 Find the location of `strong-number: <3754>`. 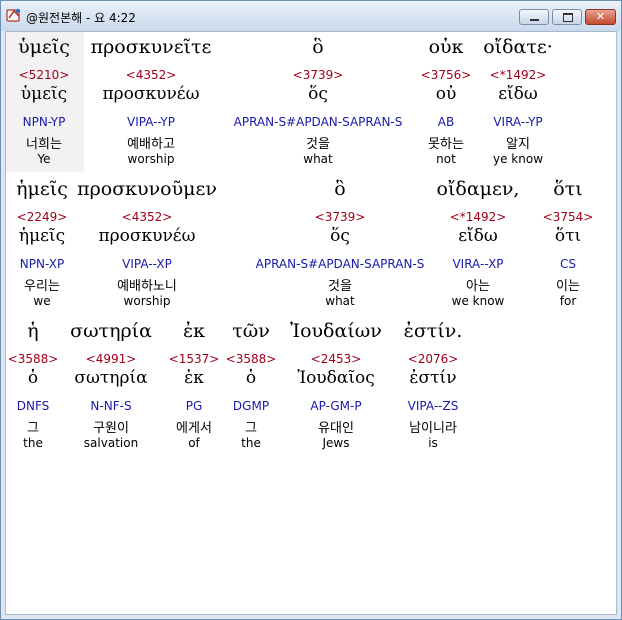

strong-number: <3754> is located at coordinates (568, 217).